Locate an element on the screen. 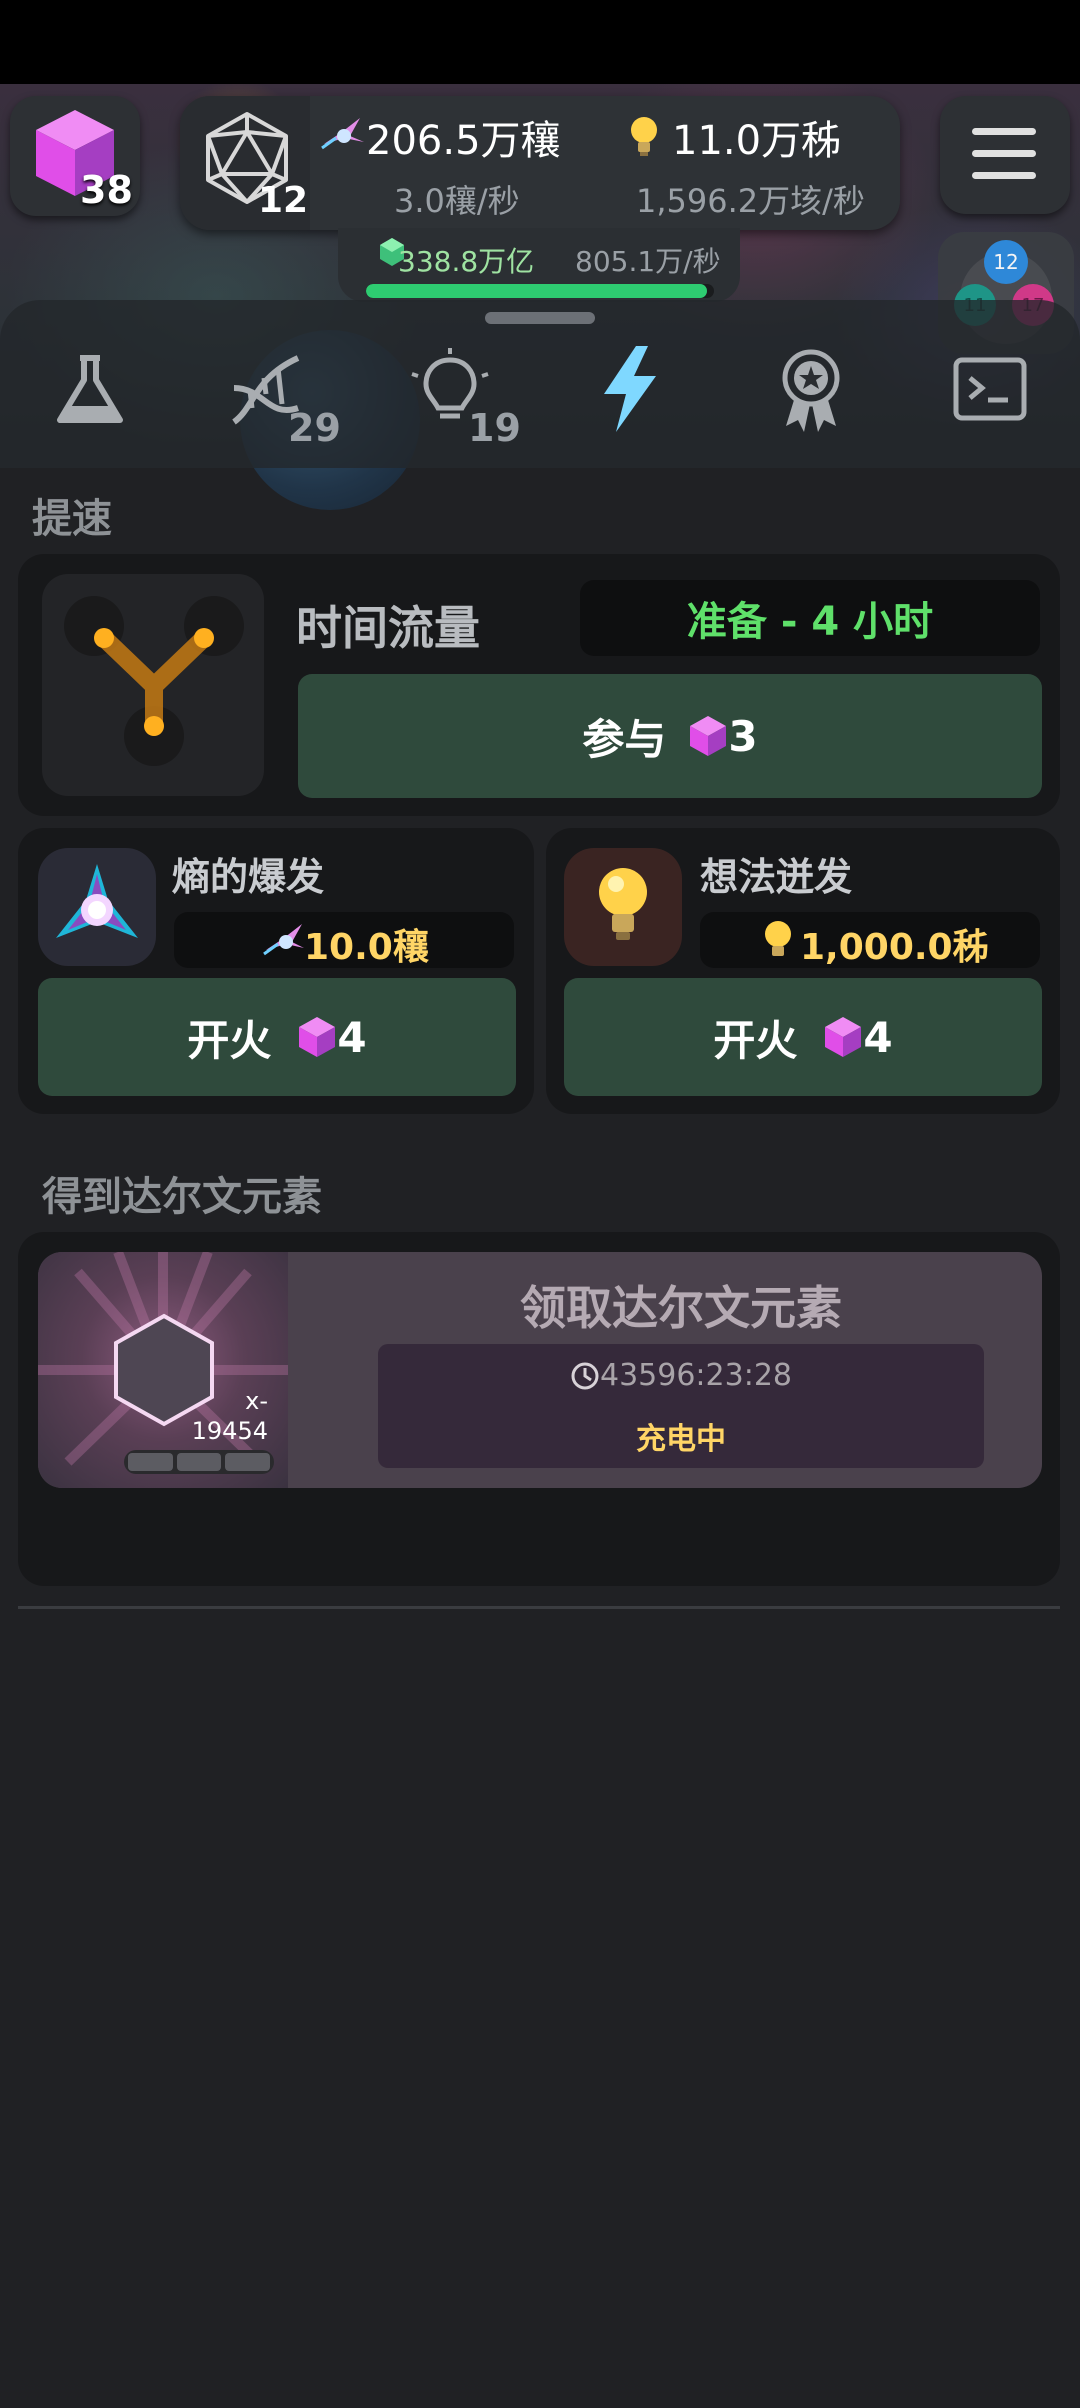  tab-ideas: 19 is located at coordinates (455, 395).